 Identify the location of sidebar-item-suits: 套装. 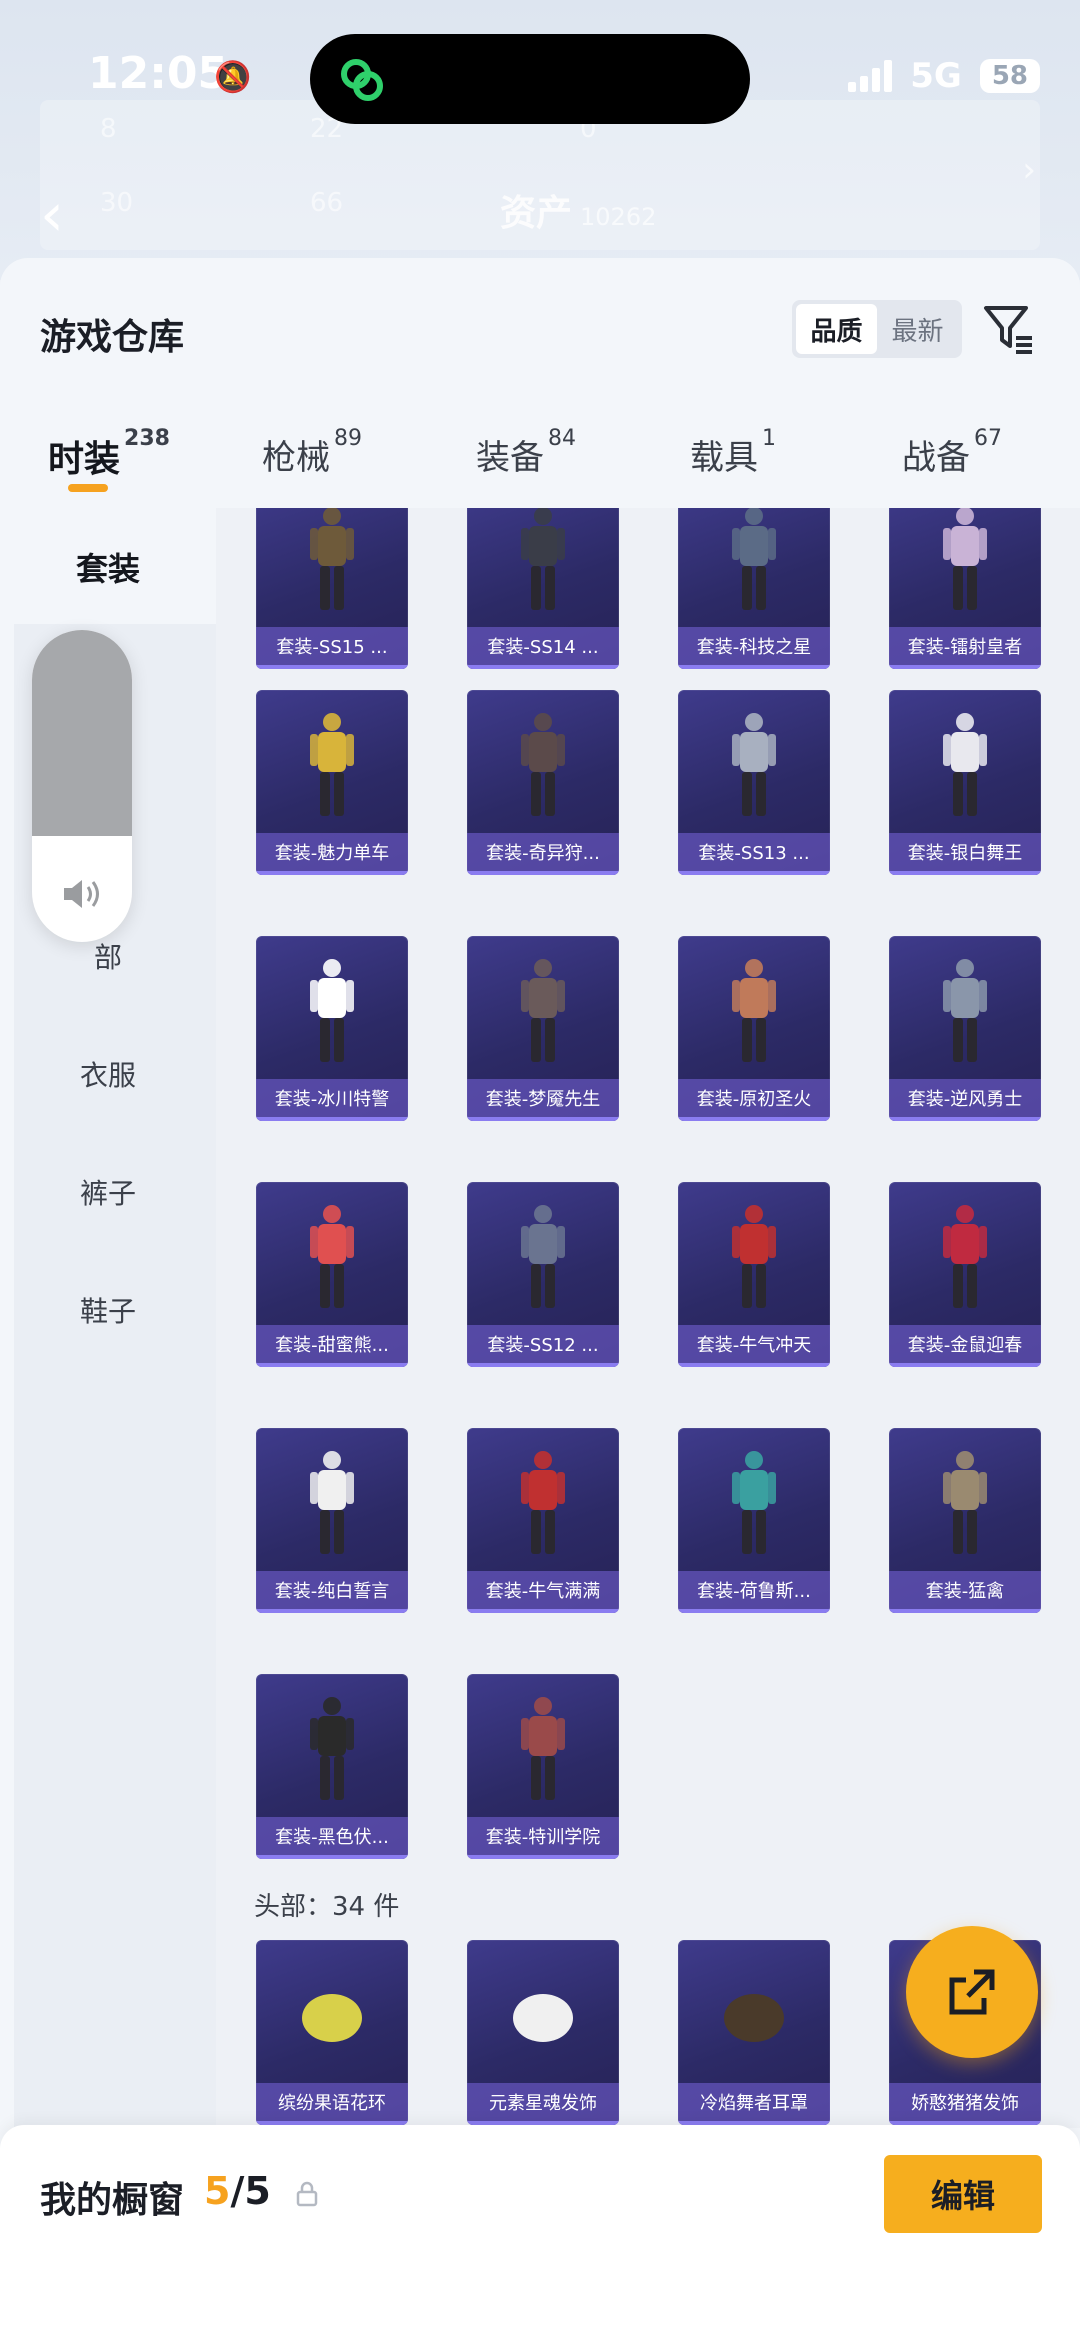
(108, 567).